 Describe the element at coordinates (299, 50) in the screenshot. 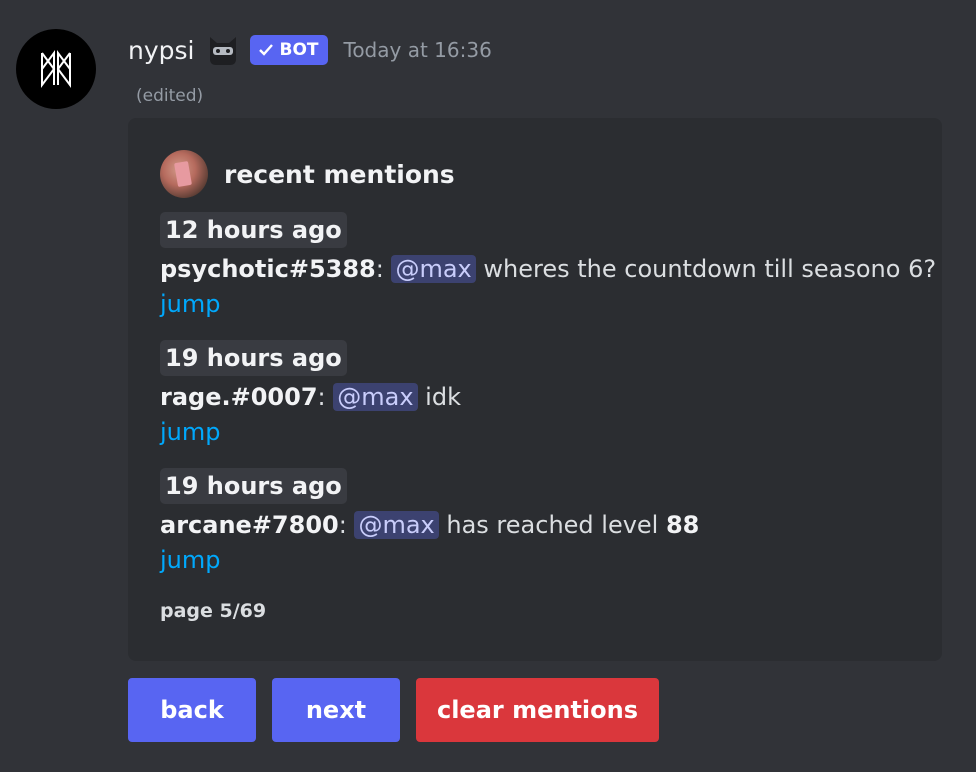

I see `bot-badge-label: BOT` at that location.